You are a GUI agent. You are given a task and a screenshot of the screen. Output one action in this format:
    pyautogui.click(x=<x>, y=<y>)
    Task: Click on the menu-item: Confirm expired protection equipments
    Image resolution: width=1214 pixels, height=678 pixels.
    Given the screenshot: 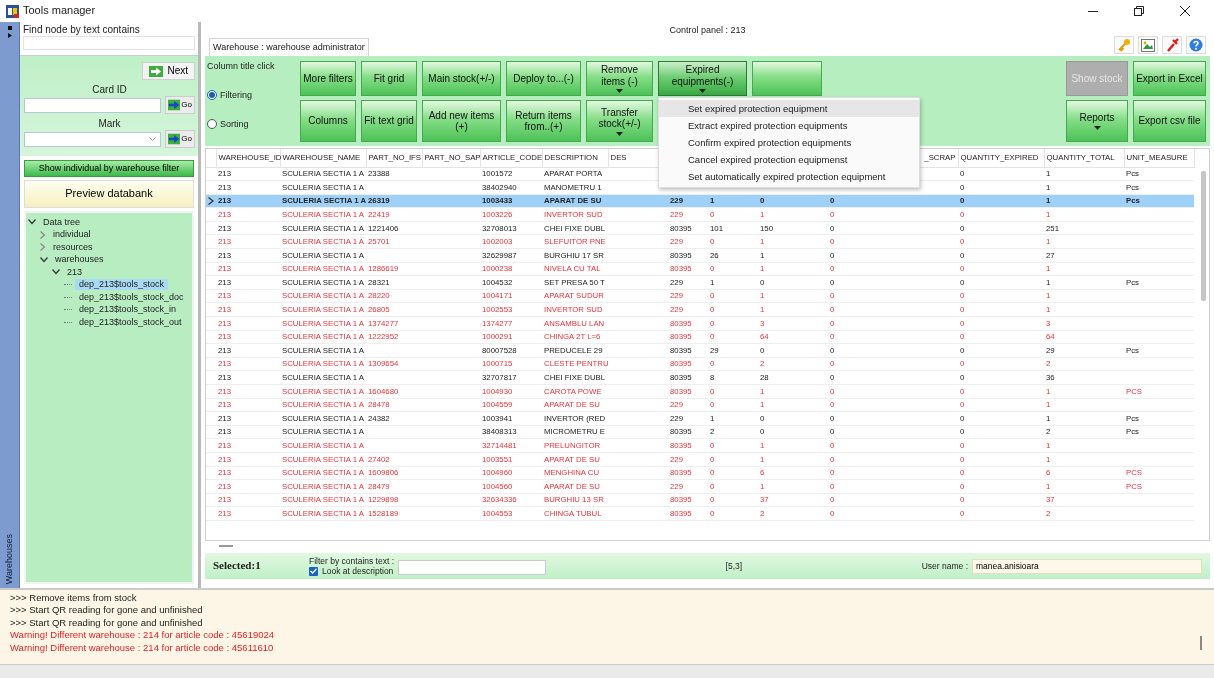 What is the action you would take?
    pyautogui.click(x=789, y=142)
    